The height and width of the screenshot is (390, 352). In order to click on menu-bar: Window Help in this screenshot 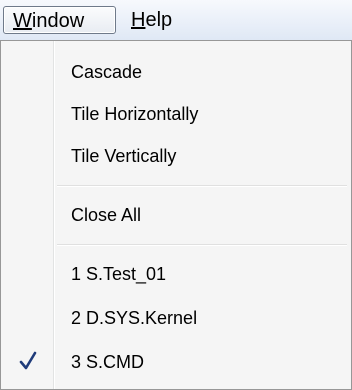, I will do `click(176, 20)`.